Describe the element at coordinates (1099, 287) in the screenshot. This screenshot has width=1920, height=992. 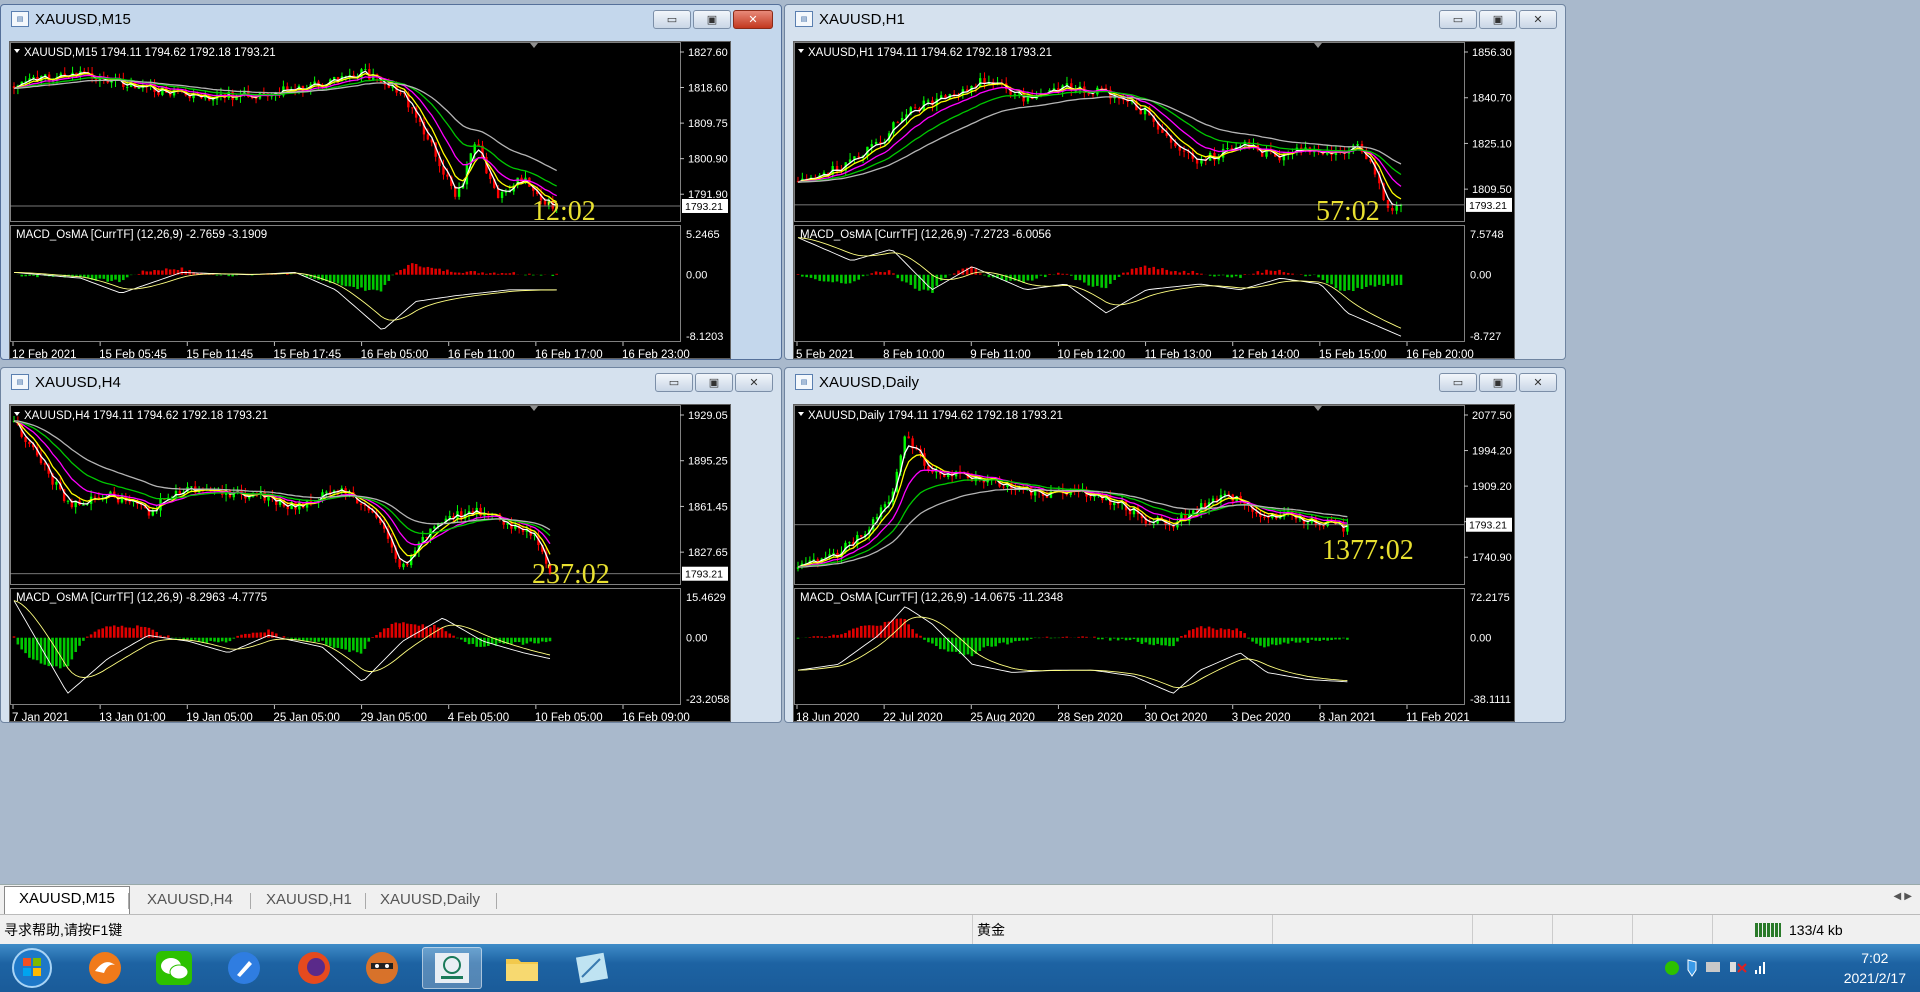
I see `macd-line` at that location.